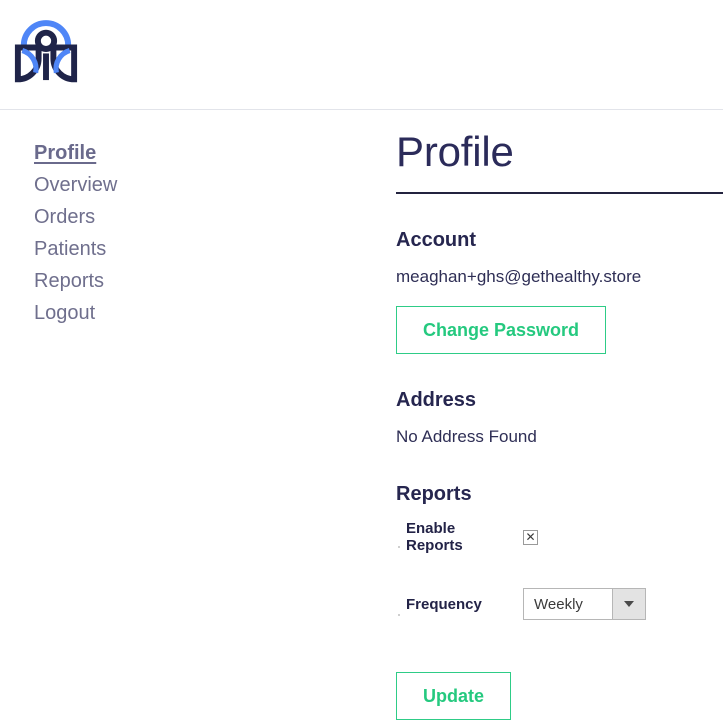 The width and height of the screenshot is (723, 720). I want to click on frequency-select: Weekly, so click(584, 604).